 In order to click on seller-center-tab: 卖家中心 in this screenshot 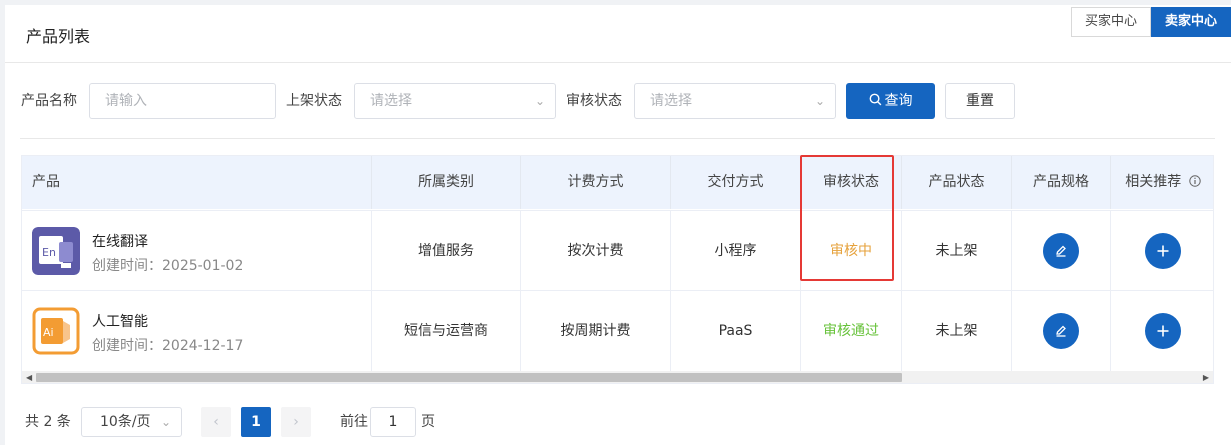, I will do `click(1191, 22)`.